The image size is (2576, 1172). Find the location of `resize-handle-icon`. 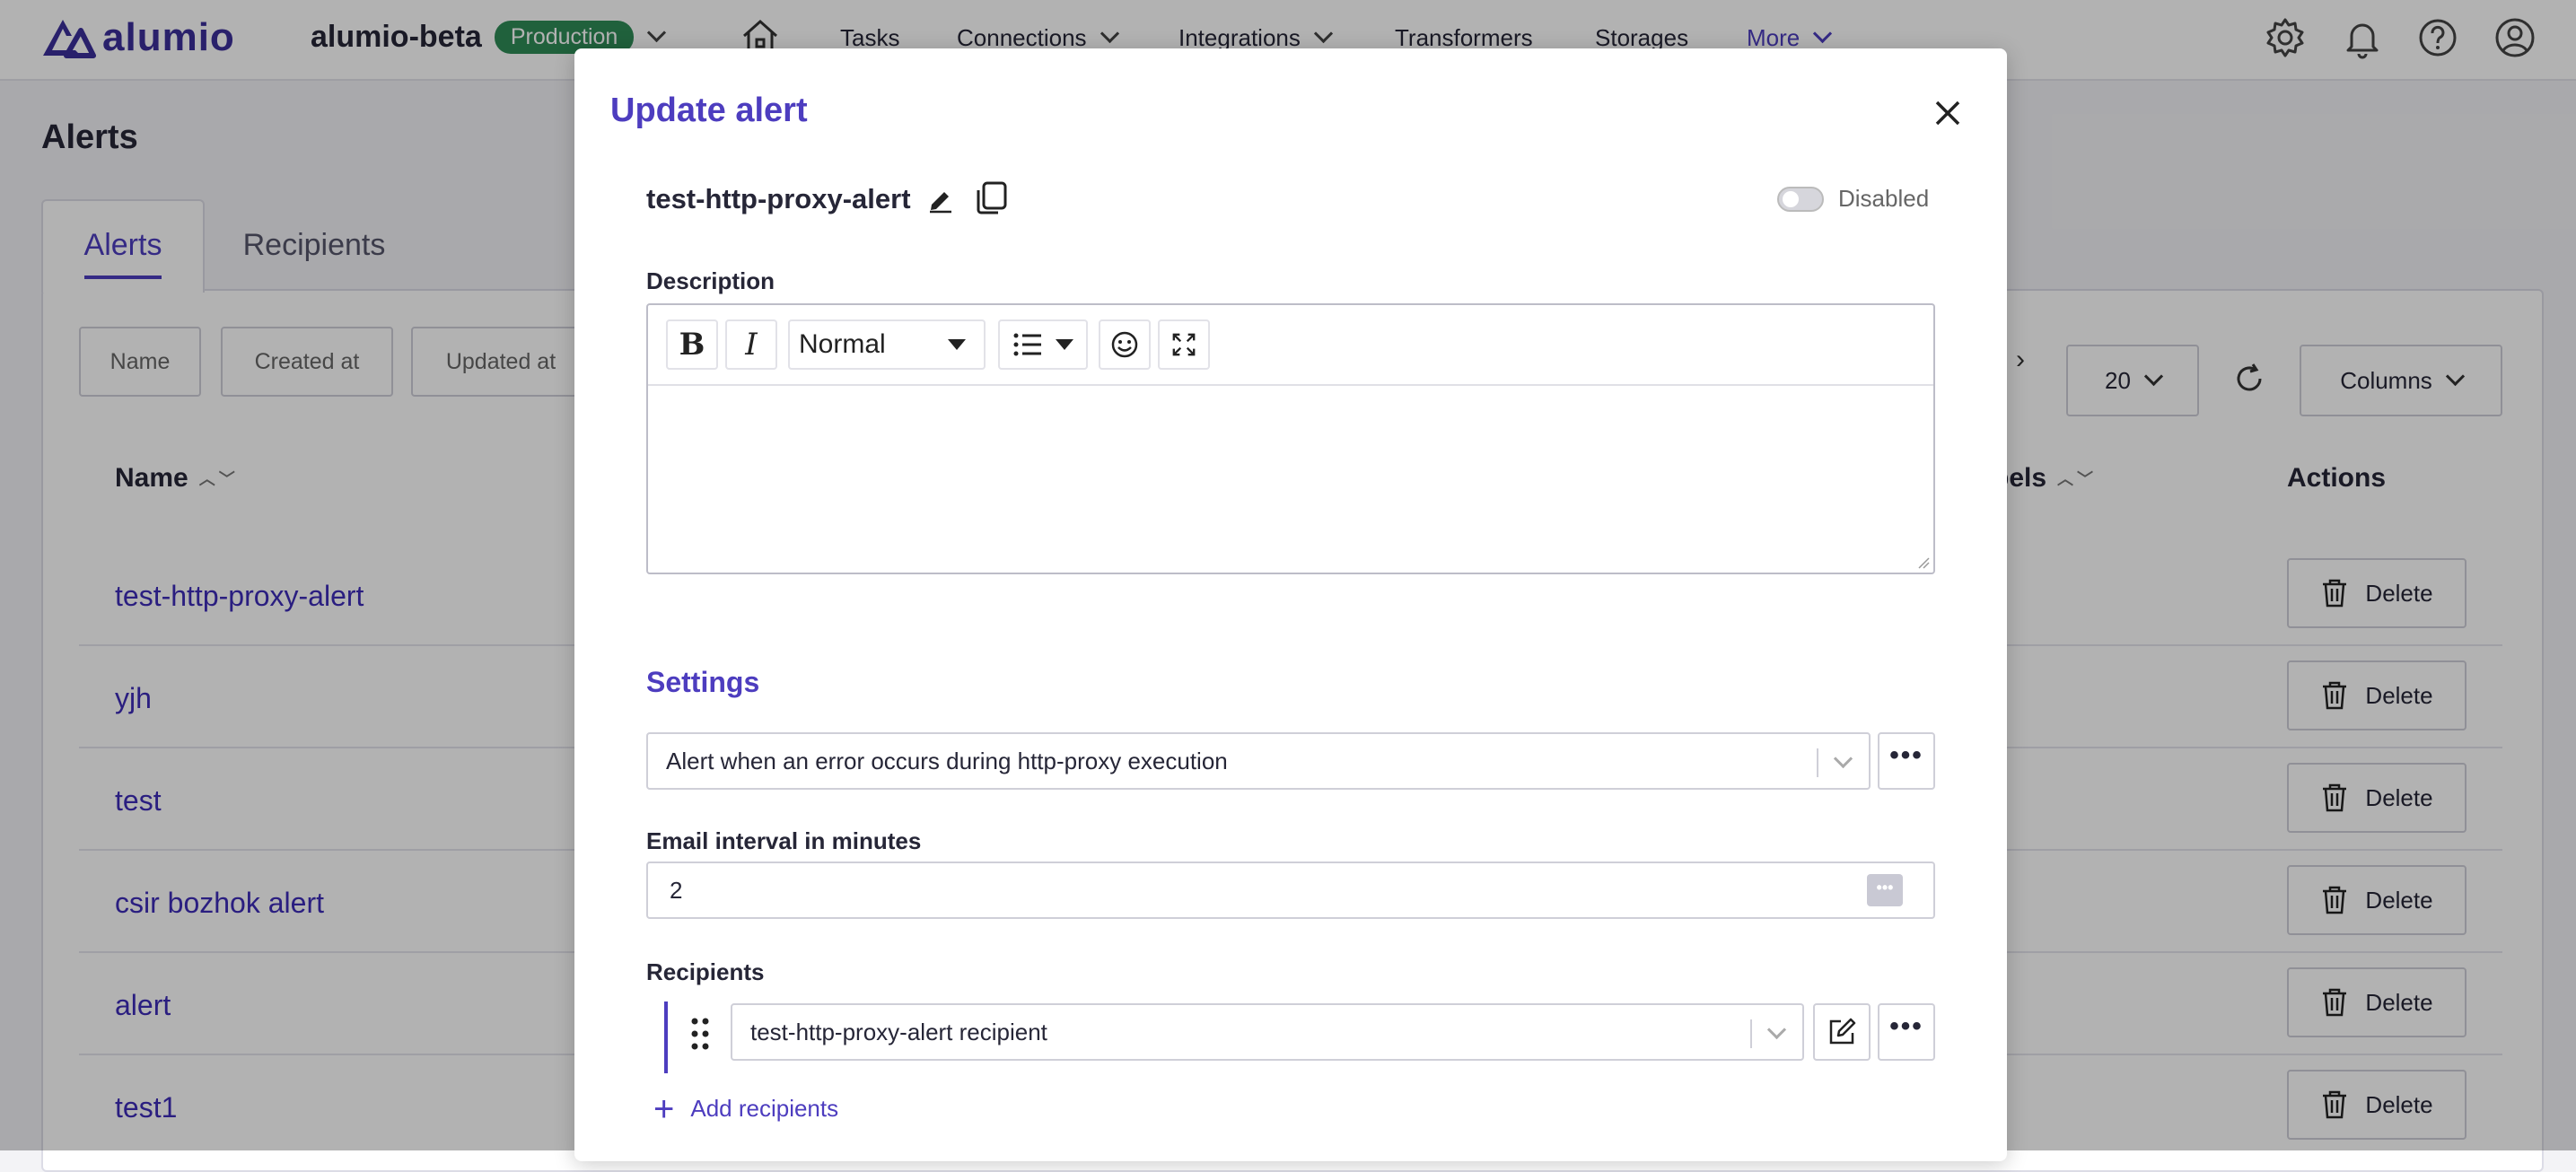

resize-handle-icon is located at coordinates (1923, 562).